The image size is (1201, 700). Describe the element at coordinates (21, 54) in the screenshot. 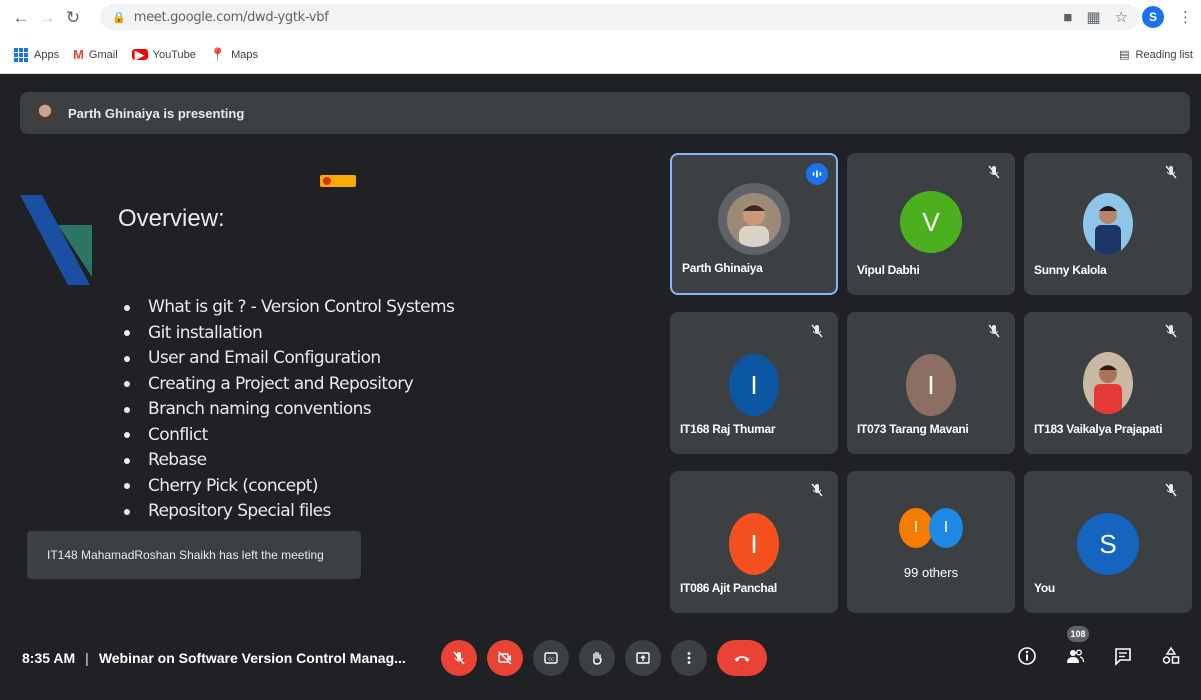

I see `apps-grid-icon` at that location.